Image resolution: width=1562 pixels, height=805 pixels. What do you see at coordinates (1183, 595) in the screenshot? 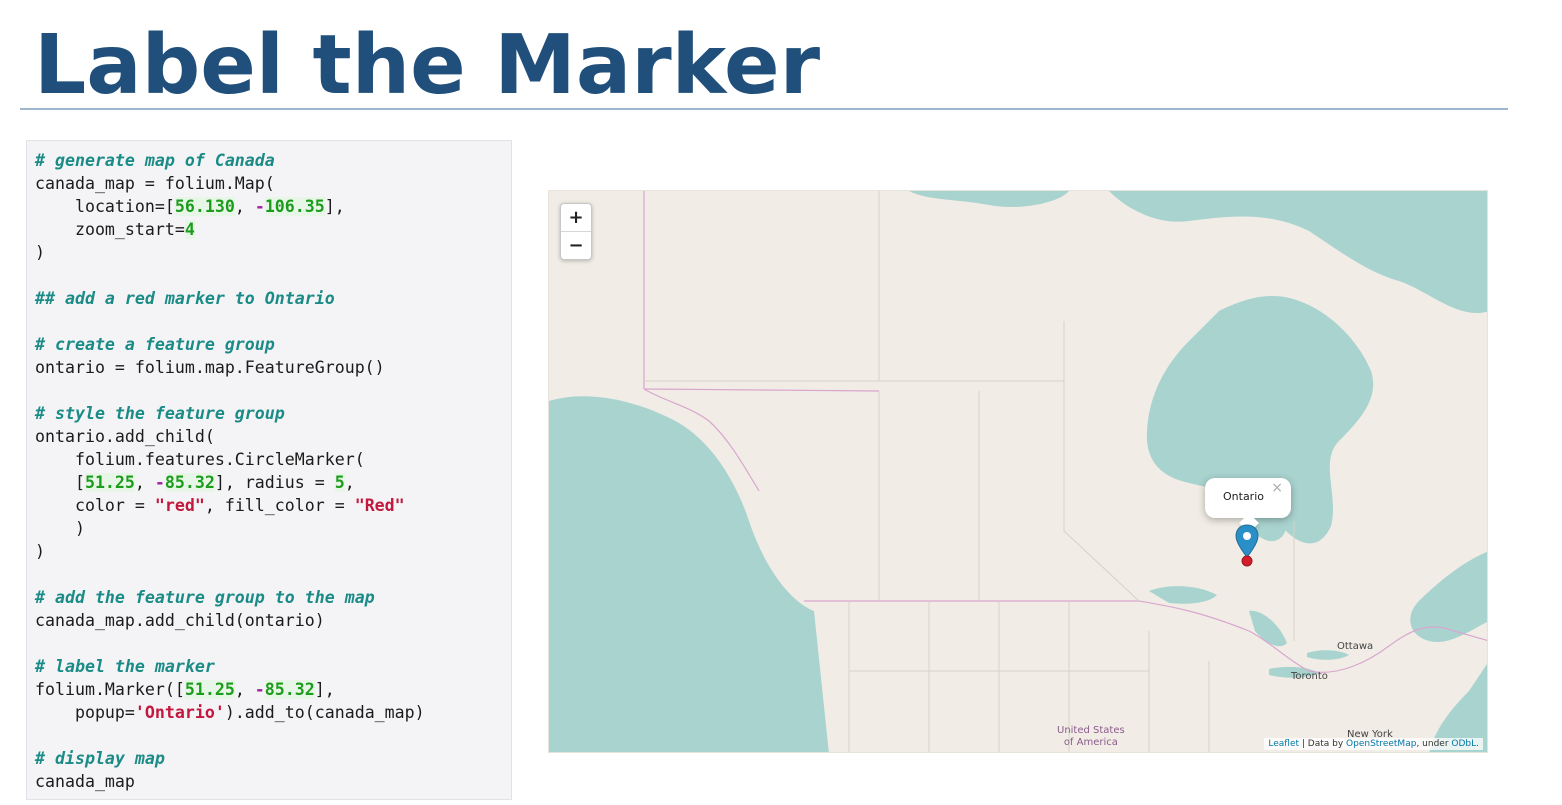
I see `lake-superior` at bounding box center [1183, 595].